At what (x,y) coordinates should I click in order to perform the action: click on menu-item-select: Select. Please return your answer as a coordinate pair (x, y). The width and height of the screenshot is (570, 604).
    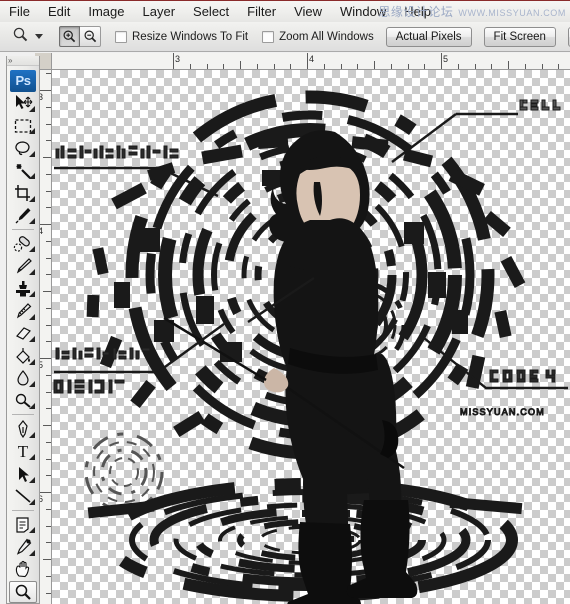
    Looking at the image, I should click on (211, 11).